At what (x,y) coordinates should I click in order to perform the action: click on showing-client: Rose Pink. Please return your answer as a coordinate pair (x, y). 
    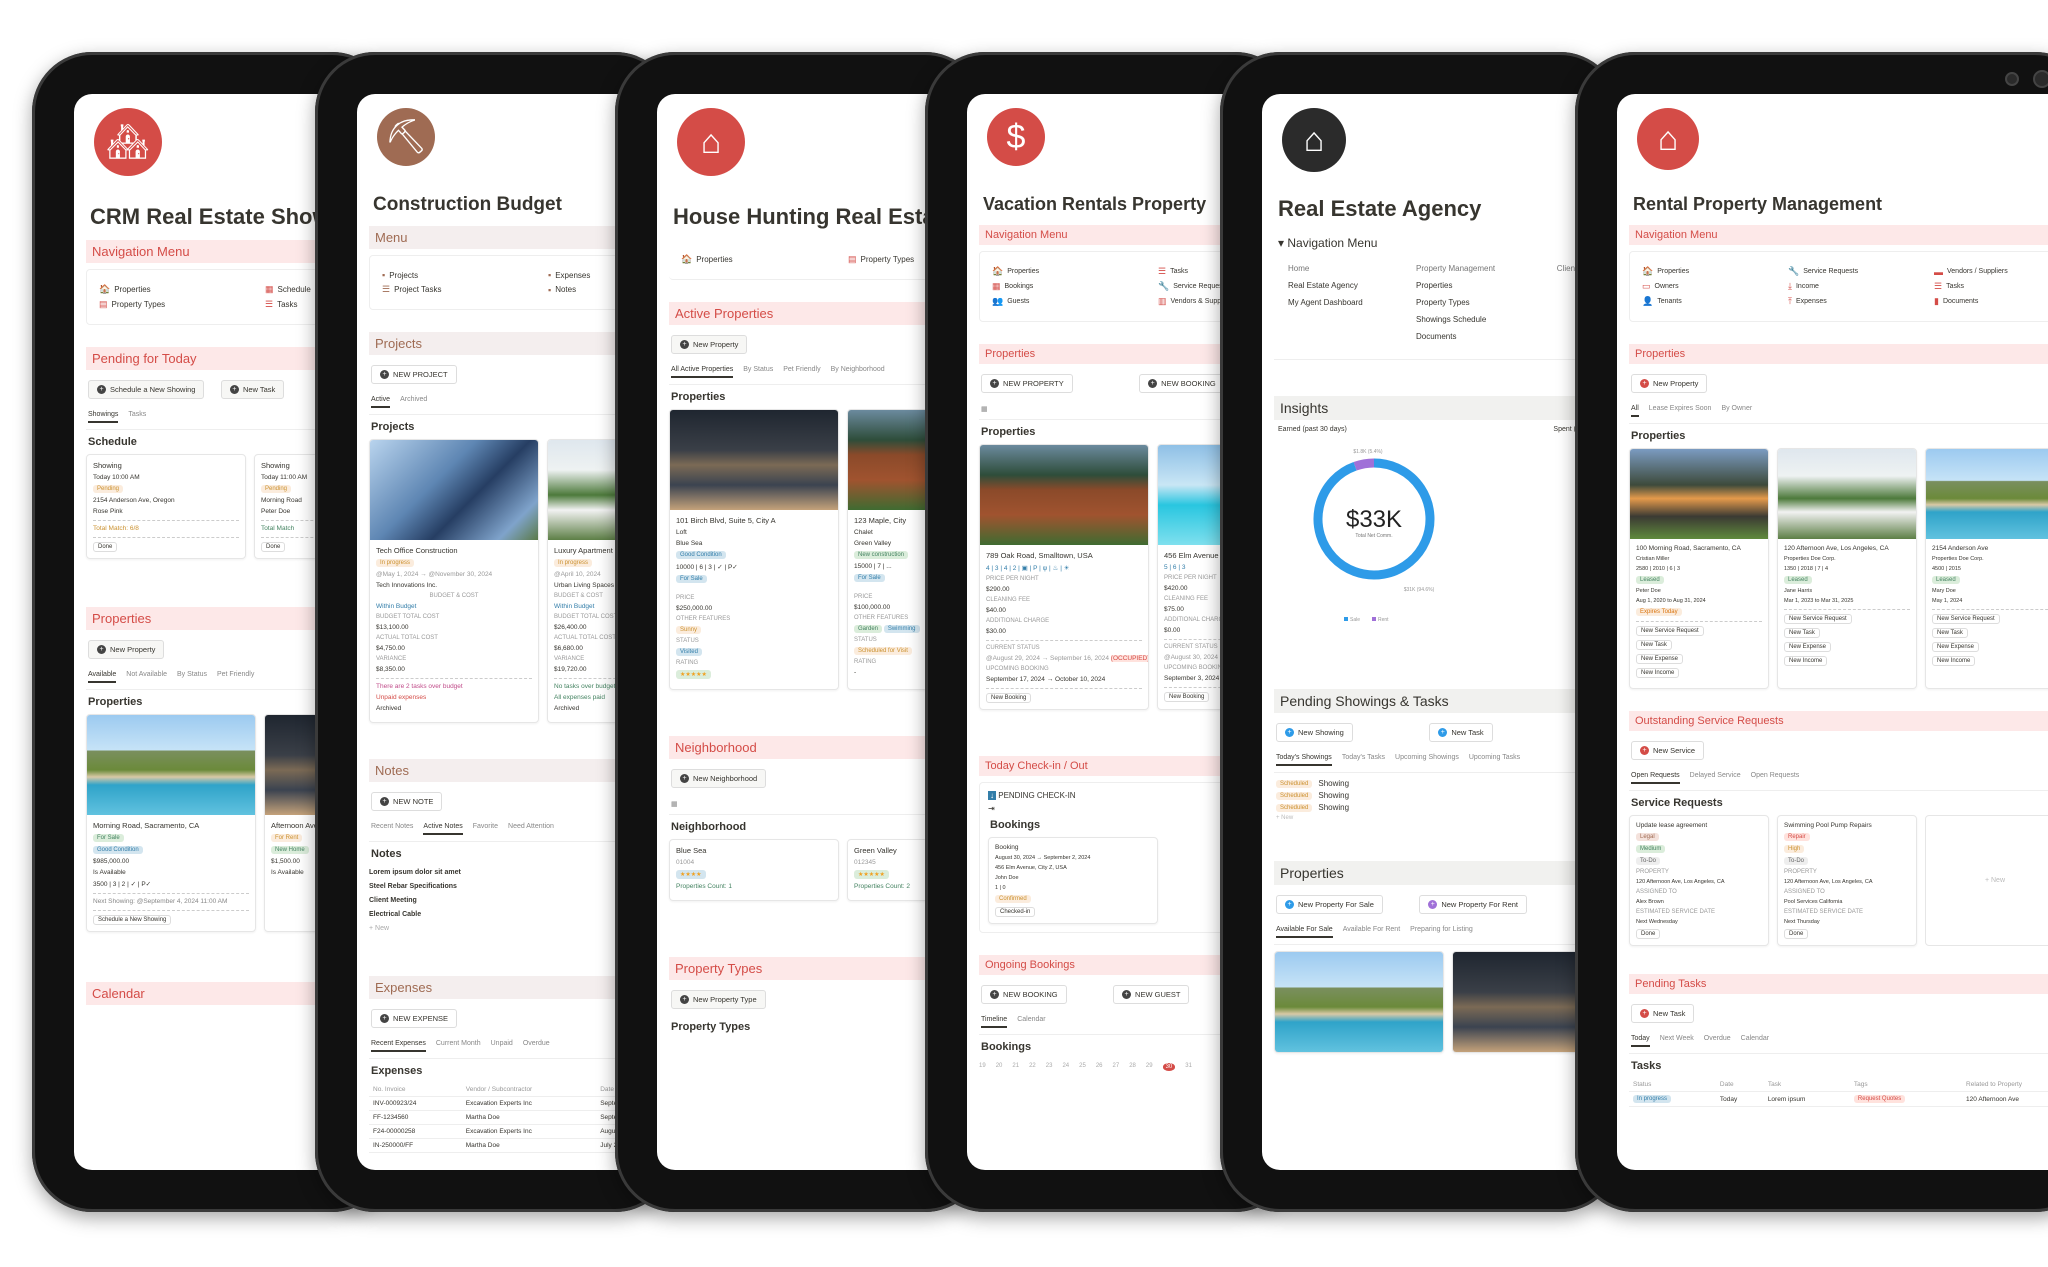
    Looking at the image, I should click on (166, 511).